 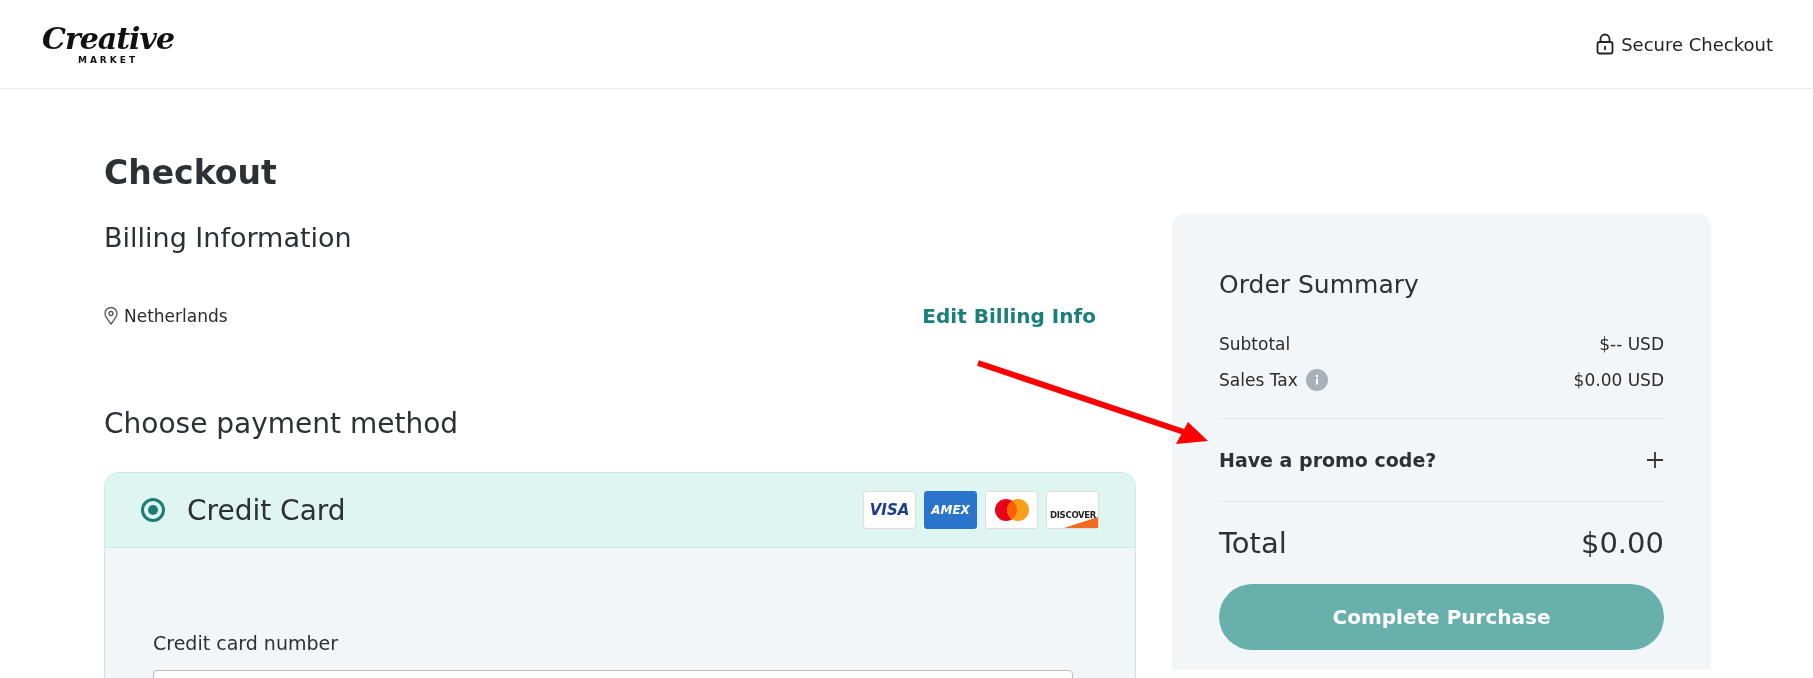 What do you see at coordinates (153, 510) in the screenshot?
I see `radio-button` at bounding box center [153, 510].